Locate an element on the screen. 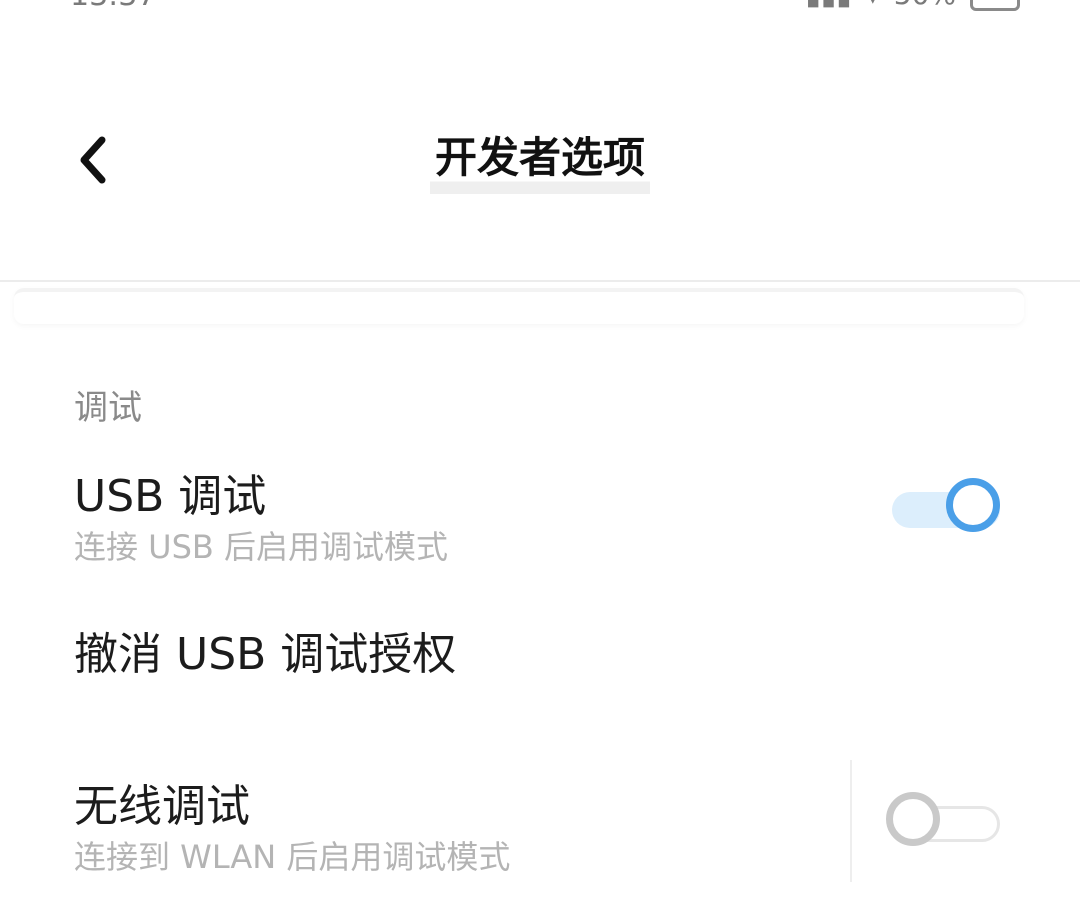 The width and height of the screenshot is (1080, 921). page-title: 开发者选项 is located at coordinates (540, 163).